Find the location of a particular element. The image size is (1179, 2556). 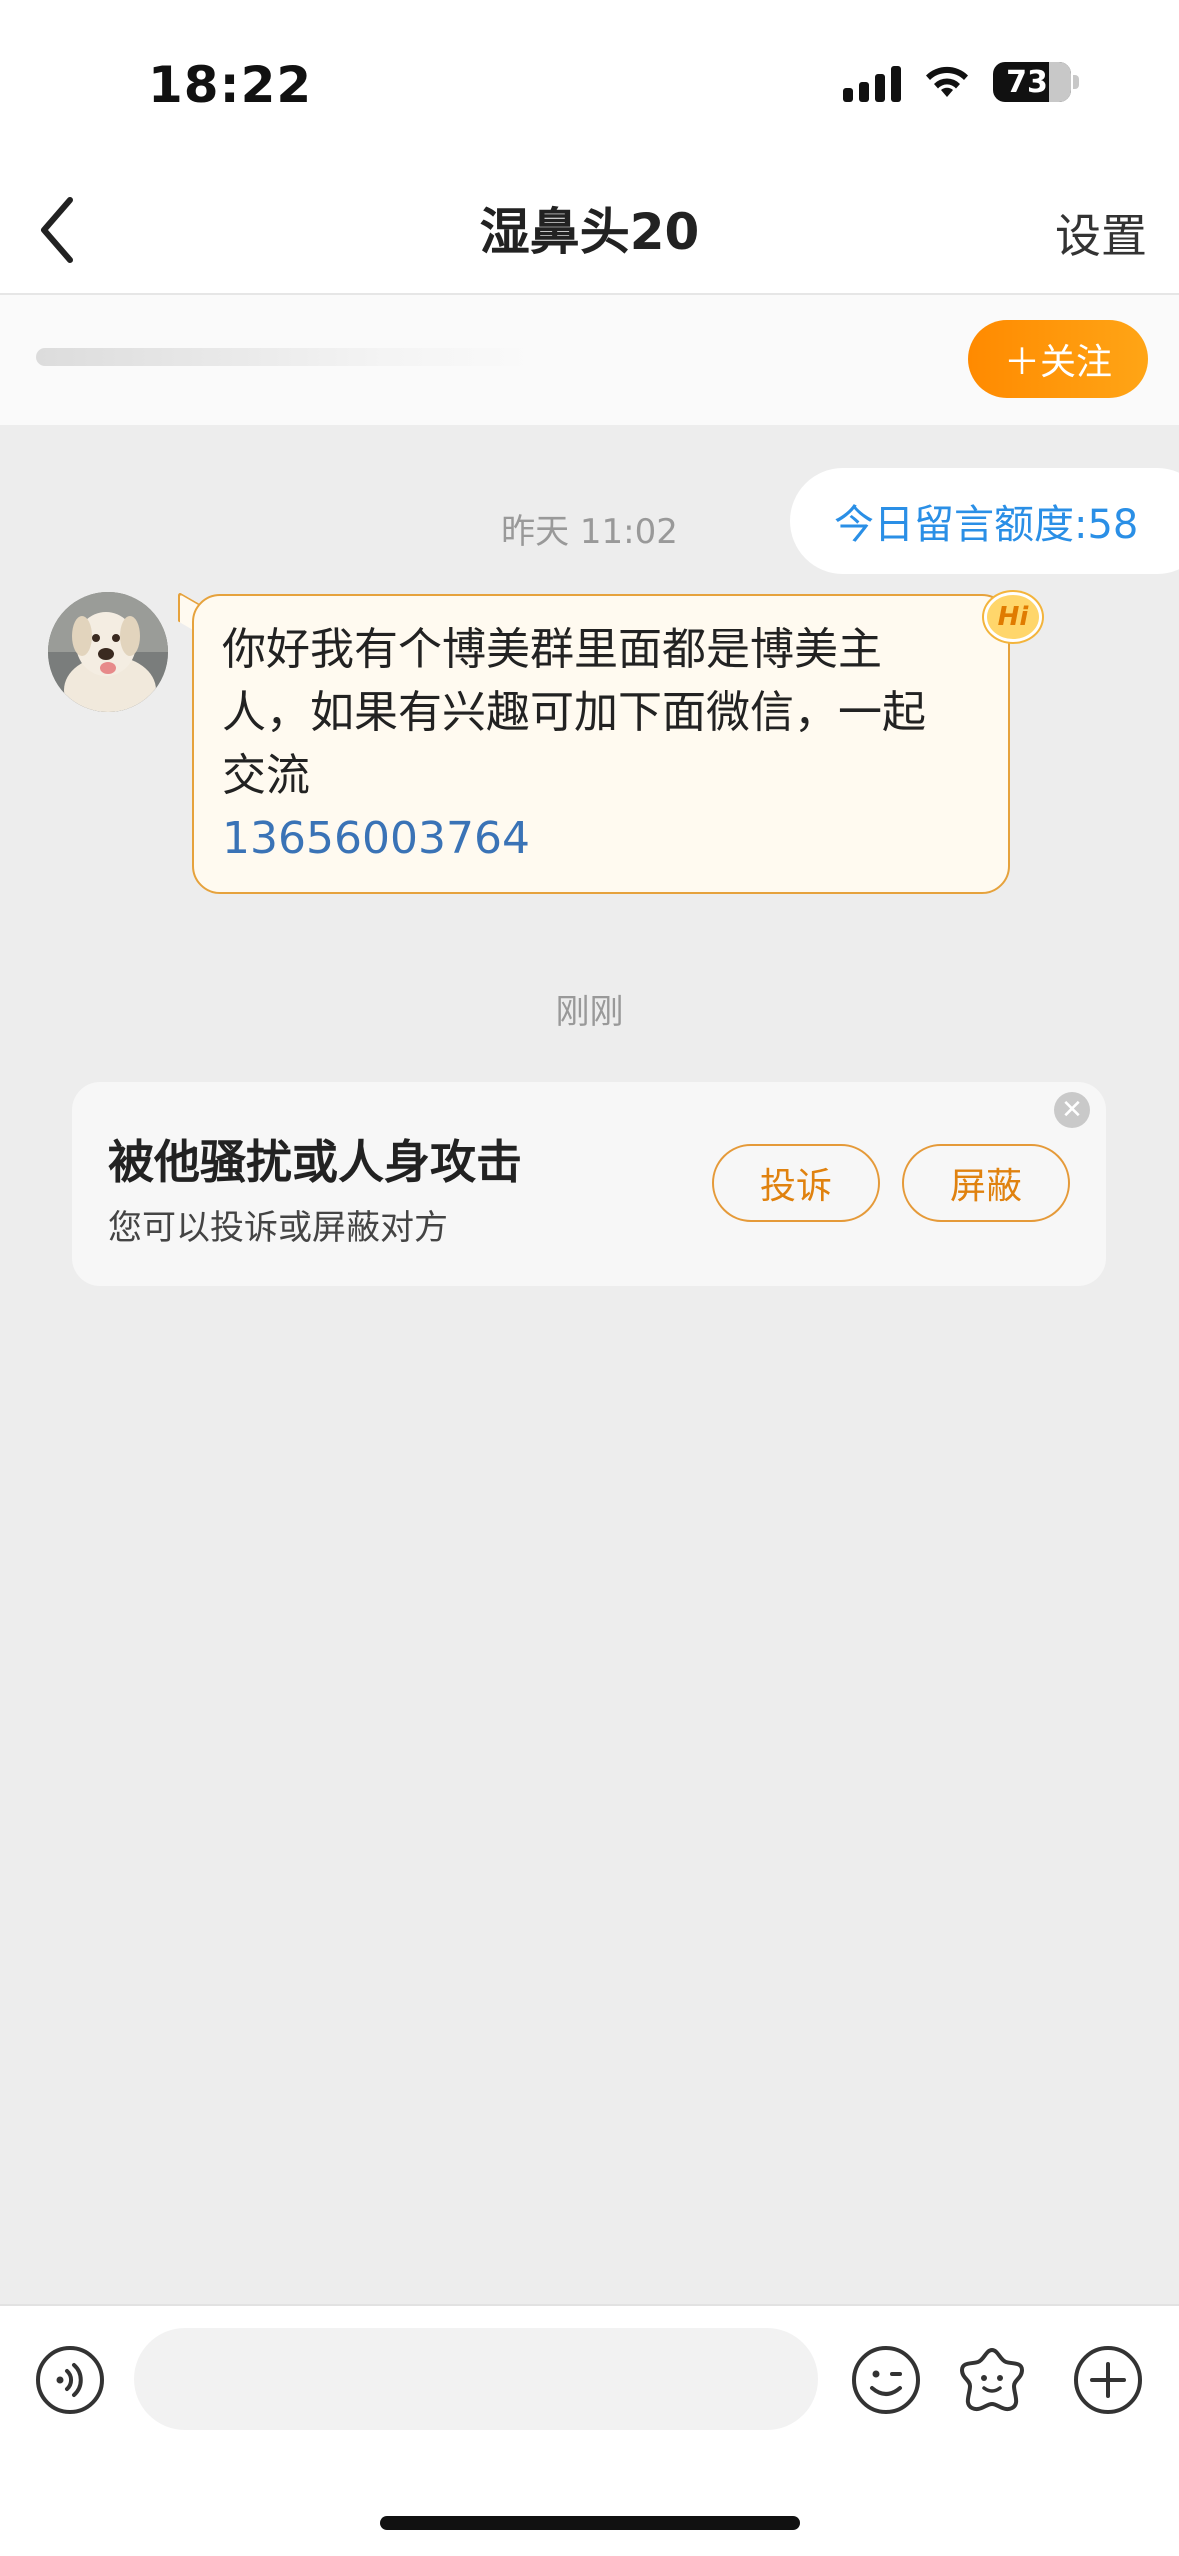

emoji-icon is located at coordinates (886, 2380).